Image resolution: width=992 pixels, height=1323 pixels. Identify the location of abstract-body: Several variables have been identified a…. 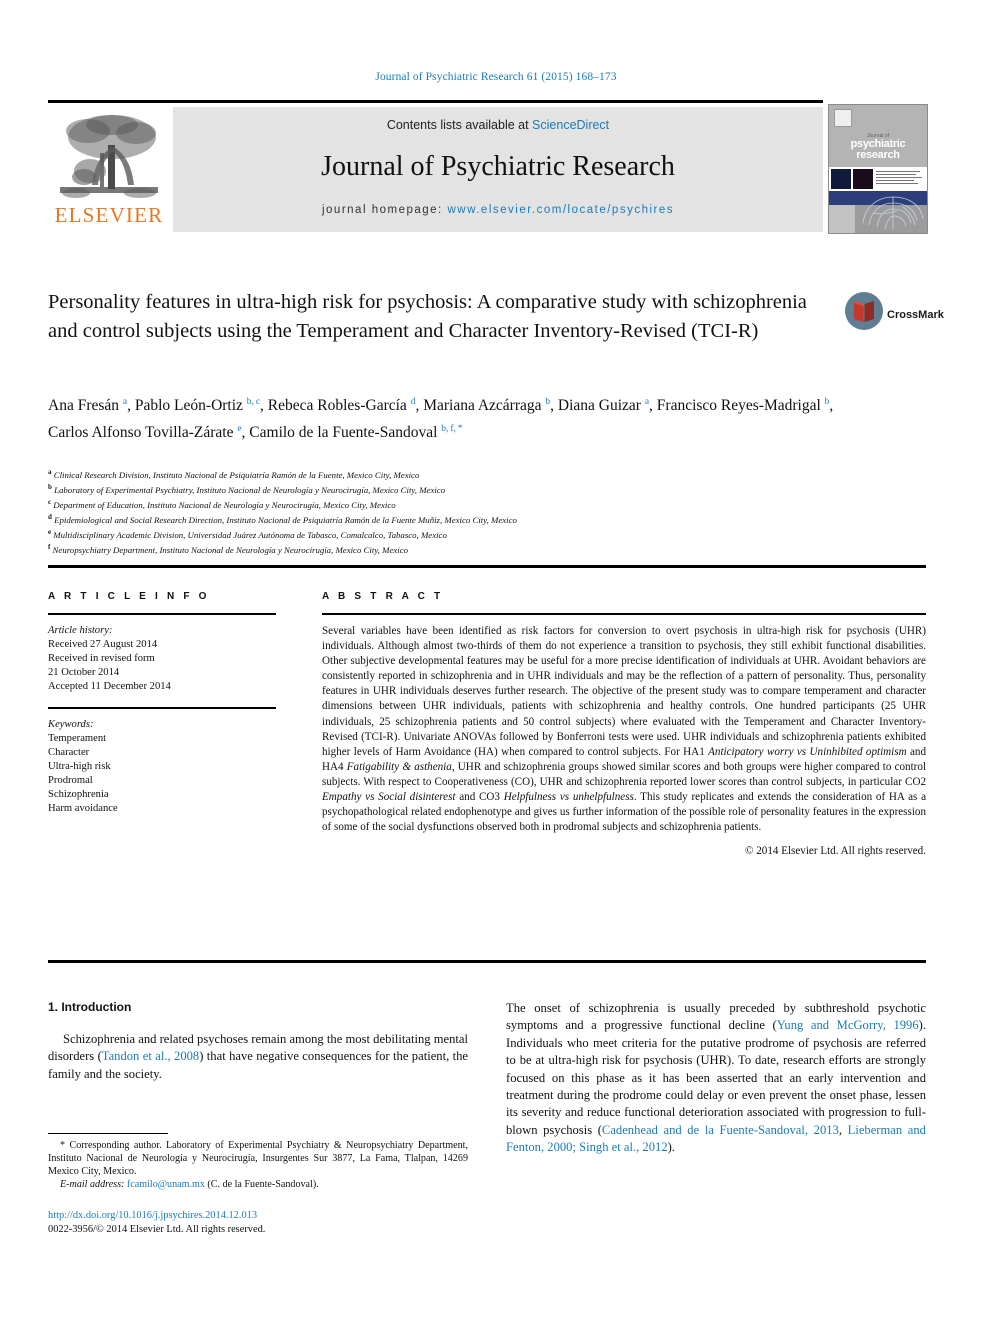
(624, 729).